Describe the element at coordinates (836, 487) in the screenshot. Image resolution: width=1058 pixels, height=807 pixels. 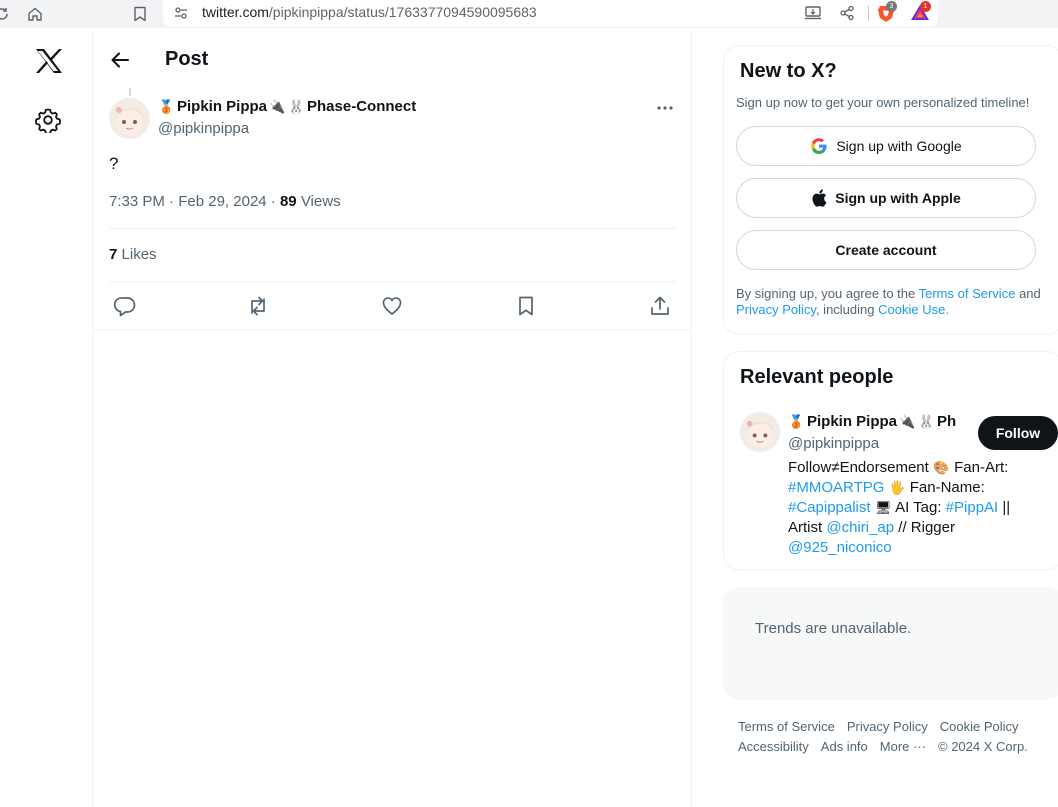
I see `hashtag-link: #MMOARTPG` at that location.